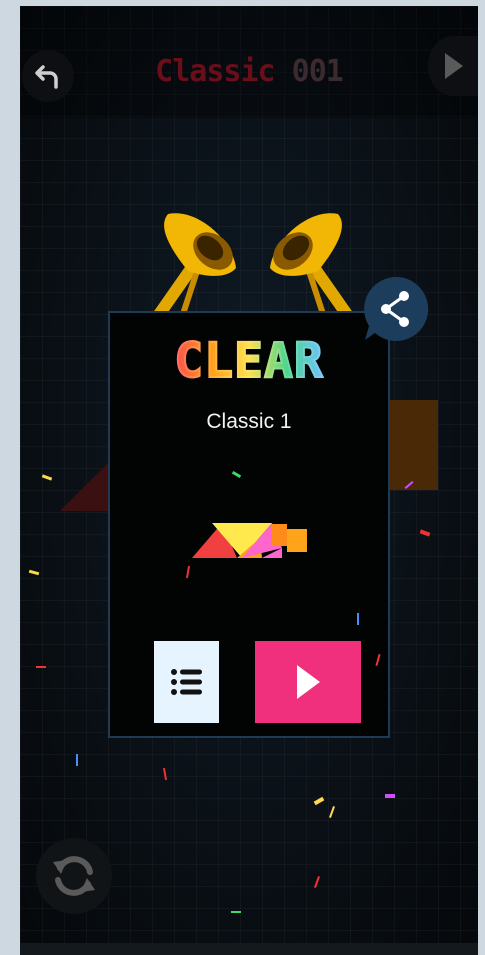 Image resolution: width=485 pixels, height=955 pixels. What do you see at coordinates (249, 949) in the screenshot?
I see `bottom-bar` at bounding box center [249, 949].